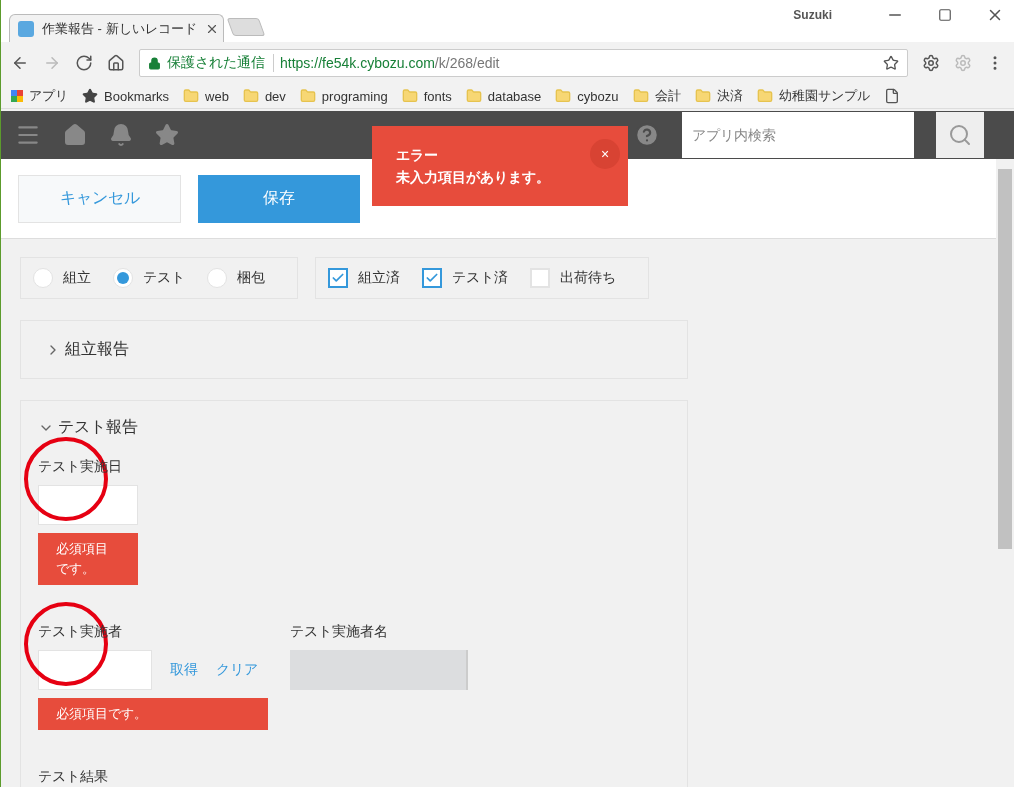  What do you see at coordinates (417, 155) in the screenshot?
I see `toast-title: エラー` at bounding box center [417, 155].